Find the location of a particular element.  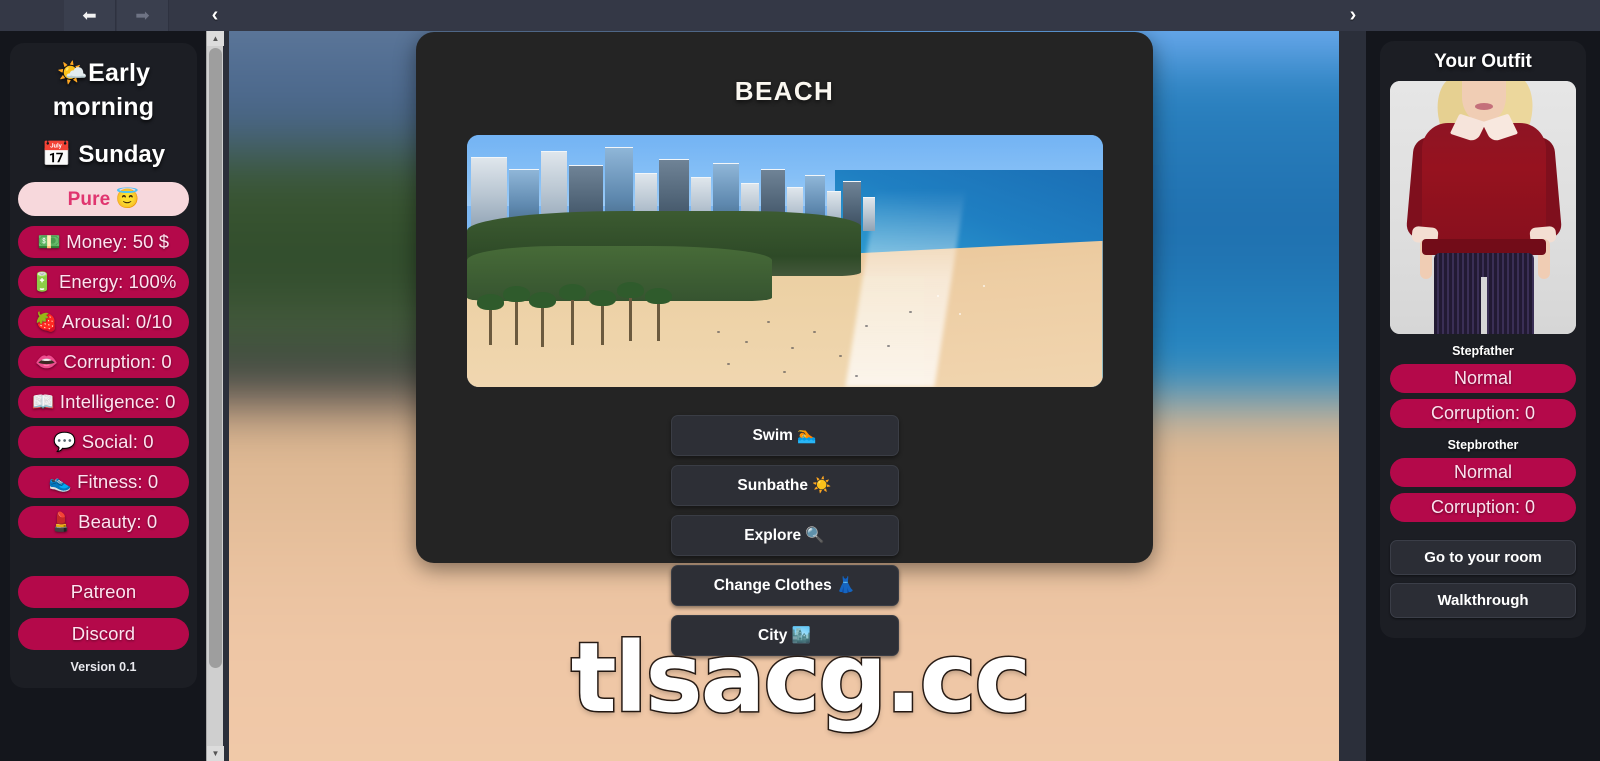

forward-arrow-icon: ➡ is located at coordinates (143, 15).